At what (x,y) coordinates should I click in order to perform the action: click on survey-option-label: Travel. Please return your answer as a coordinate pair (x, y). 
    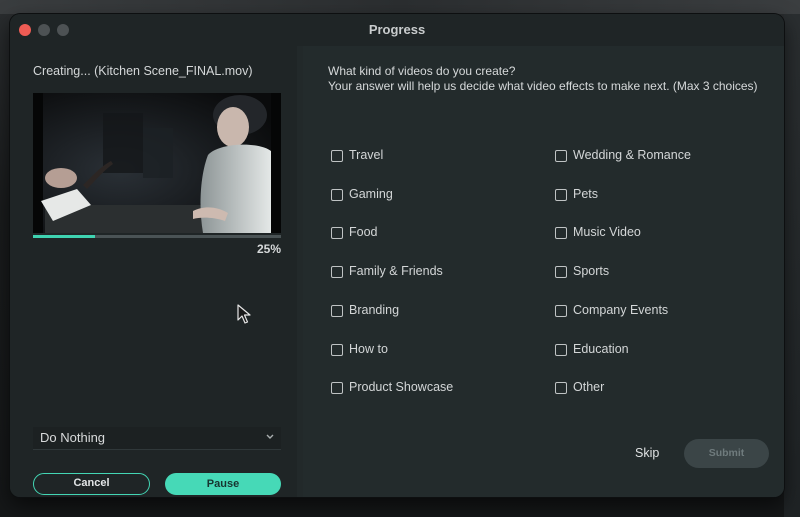
    Looking at the image, I should click on (366, 155).